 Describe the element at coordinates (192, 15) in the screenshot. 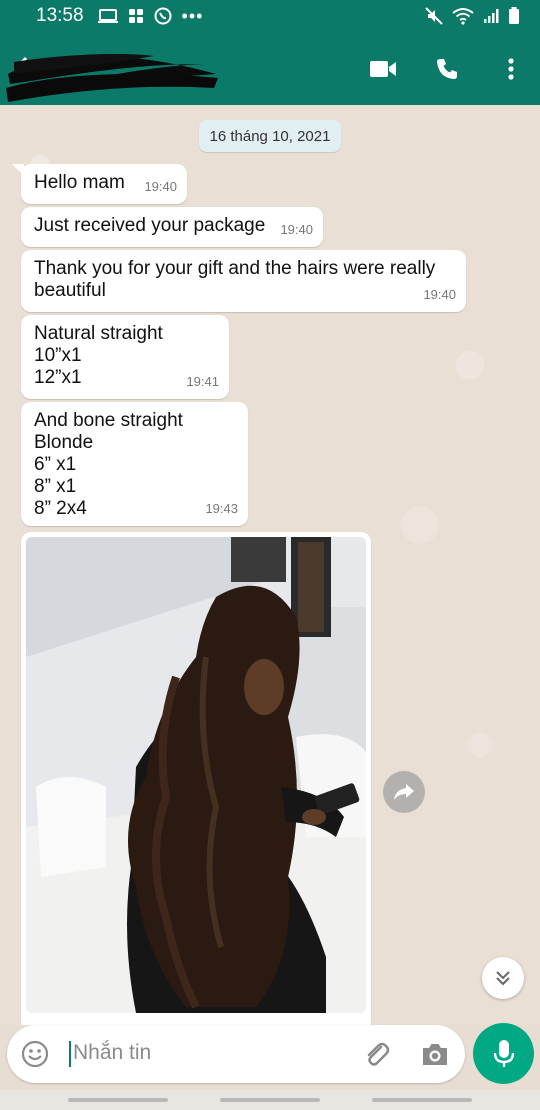

I see `more-notifications-icon: •••` at that location.